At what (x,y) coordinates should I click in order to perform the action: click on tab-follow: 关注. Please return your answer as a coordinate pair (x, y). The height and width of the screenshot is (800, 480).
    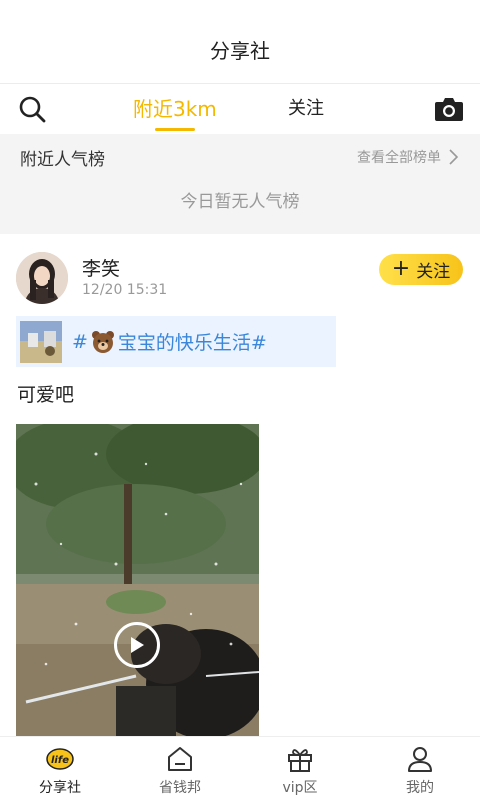
    Looking at the image, I should click on (306, 107).